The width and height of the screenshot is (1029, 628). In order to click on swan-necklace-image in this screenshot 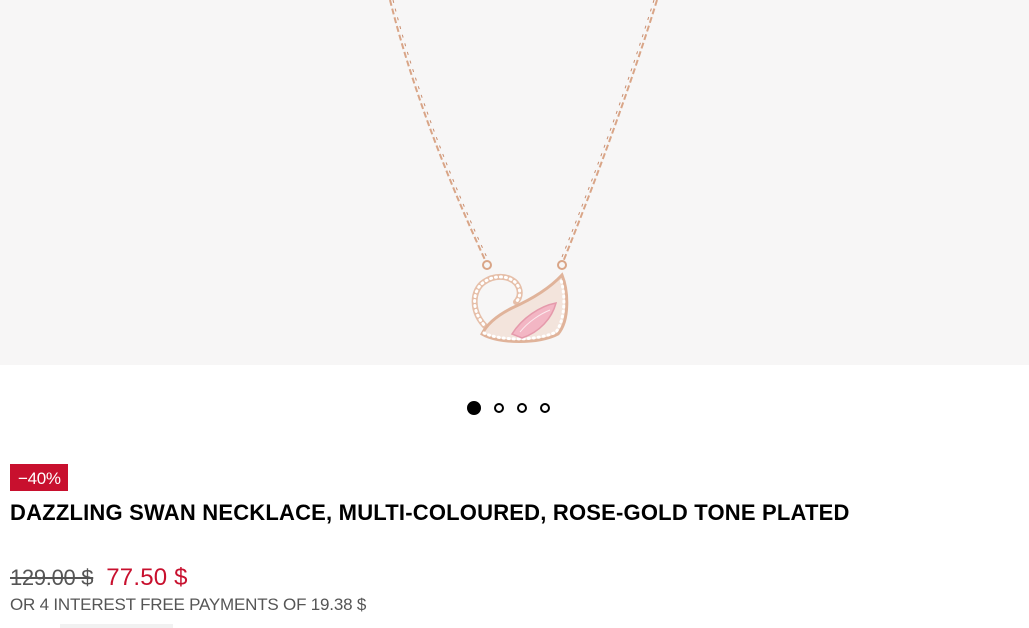, I will do `click(523, 171)`.